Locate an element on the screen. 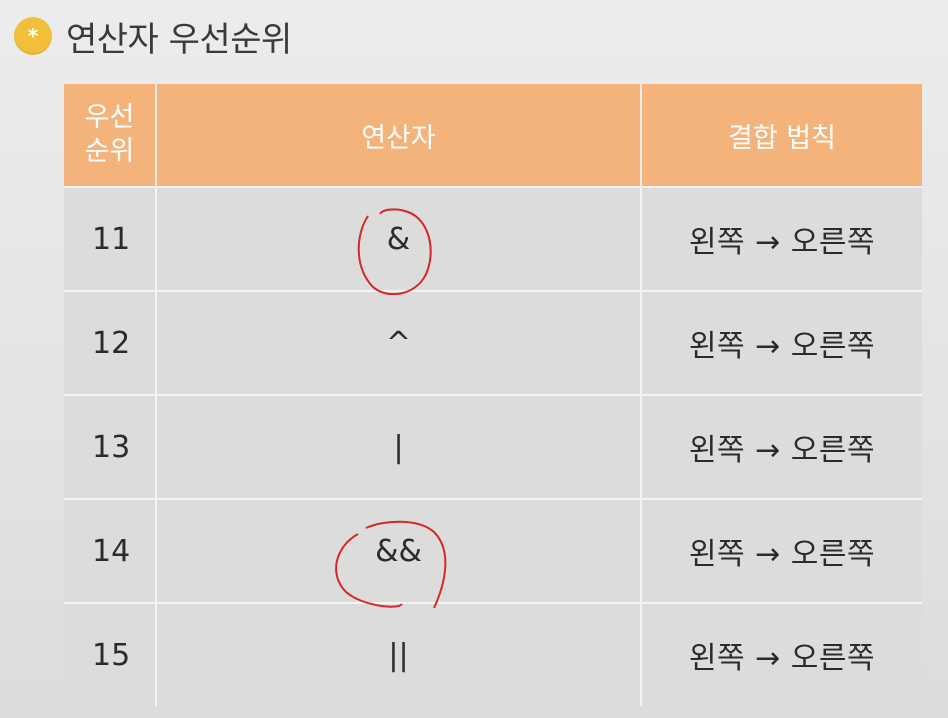 Image resolution: width=948 pixels, height=718 pixels. header-operator: 연산자 is located at coordinates (399, 135).